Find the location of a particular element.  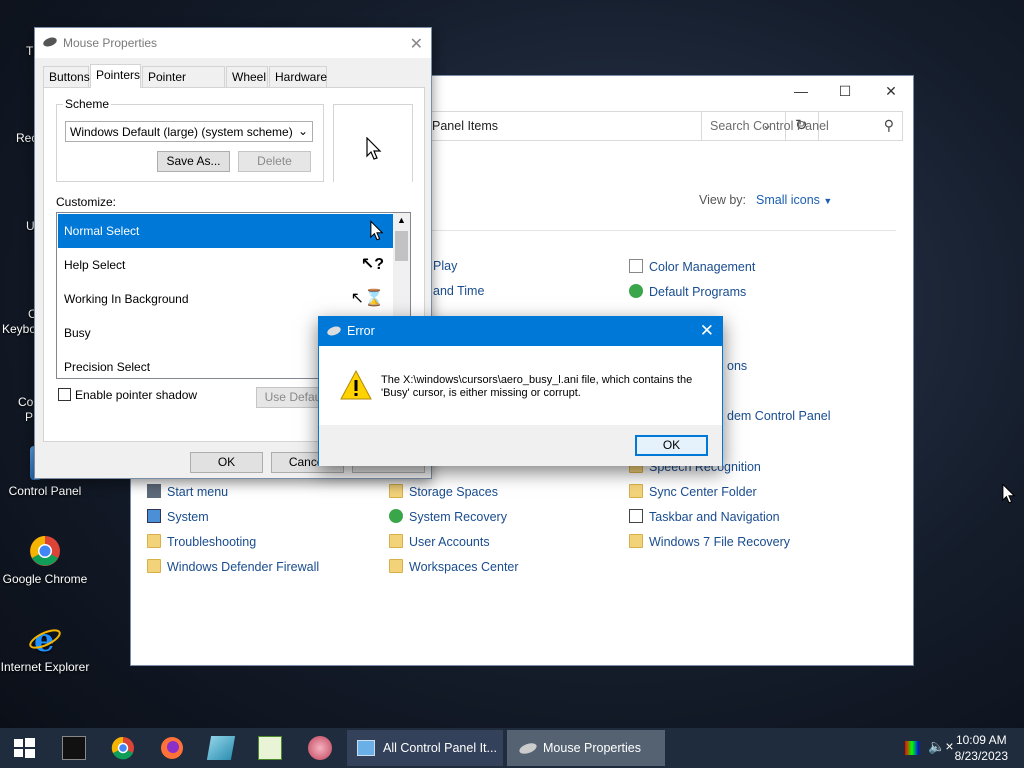

svg-text: e is located at coordinates (44, 639).